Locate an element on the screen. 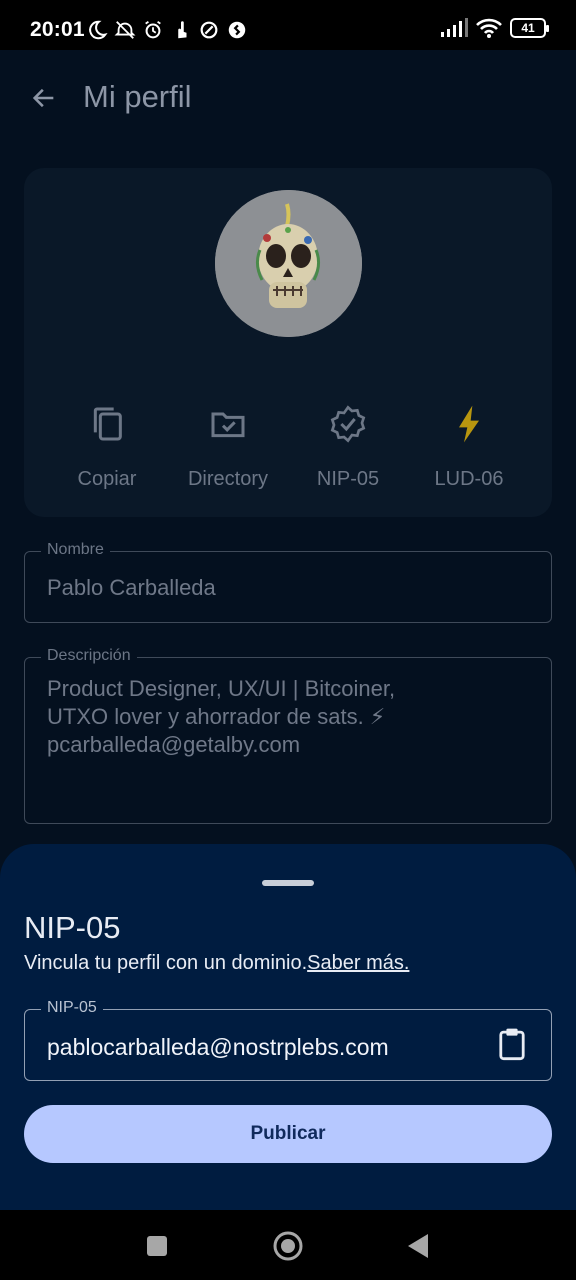 This screenshot has height=1280, width=576. nip05-input: NIP-05 pablocarballeda@nostrplebs.com is located at coordinates (288, 1040).